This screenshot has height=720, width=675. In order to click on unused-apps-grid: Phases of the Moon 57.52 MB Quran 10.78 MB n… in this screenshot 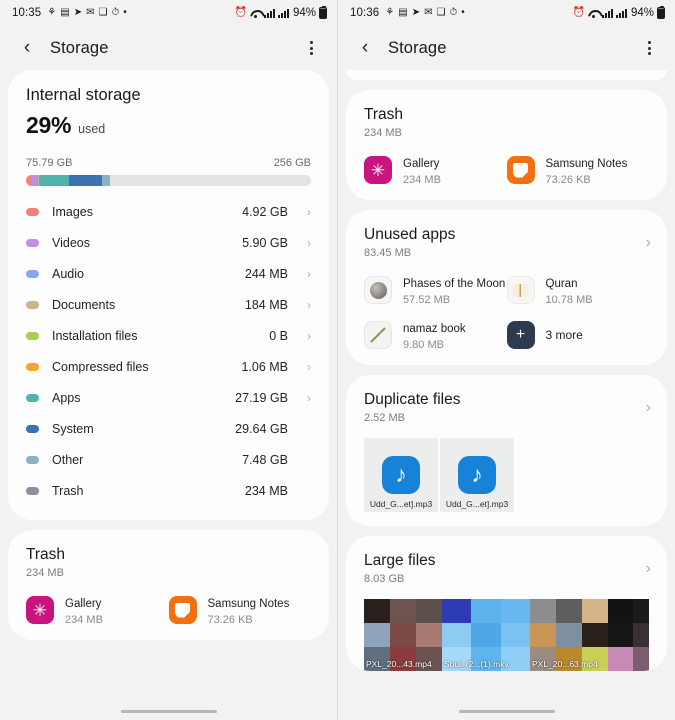, I will do `click(506, 312)`.